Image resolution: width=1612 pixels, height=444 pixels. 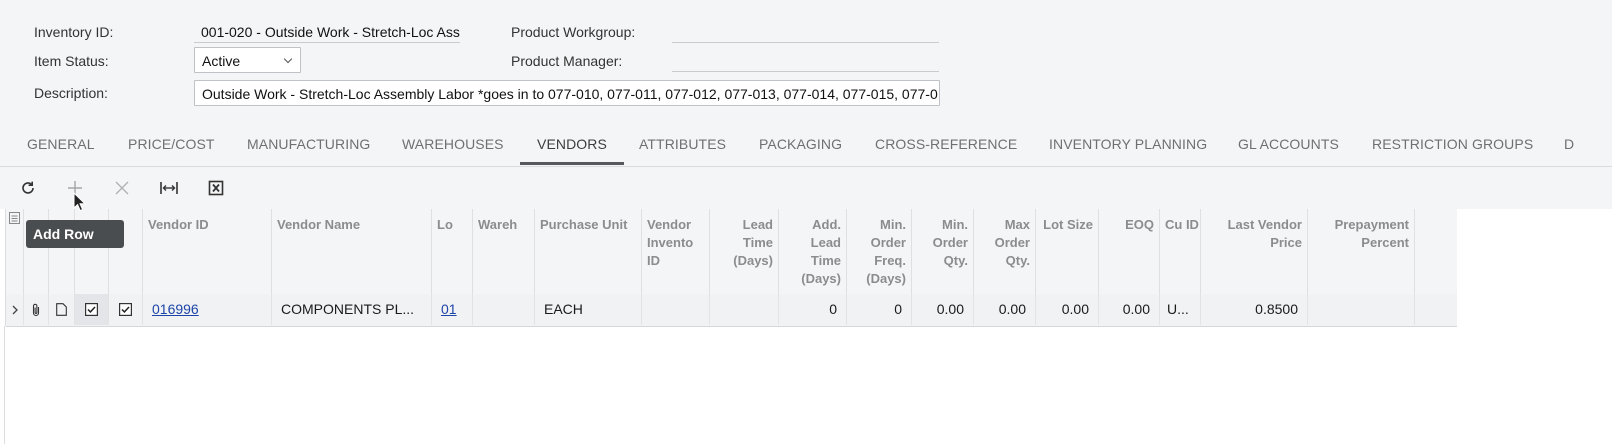 I want to click on tab-packaging: PACKAGING, so click(x=800, y=143).